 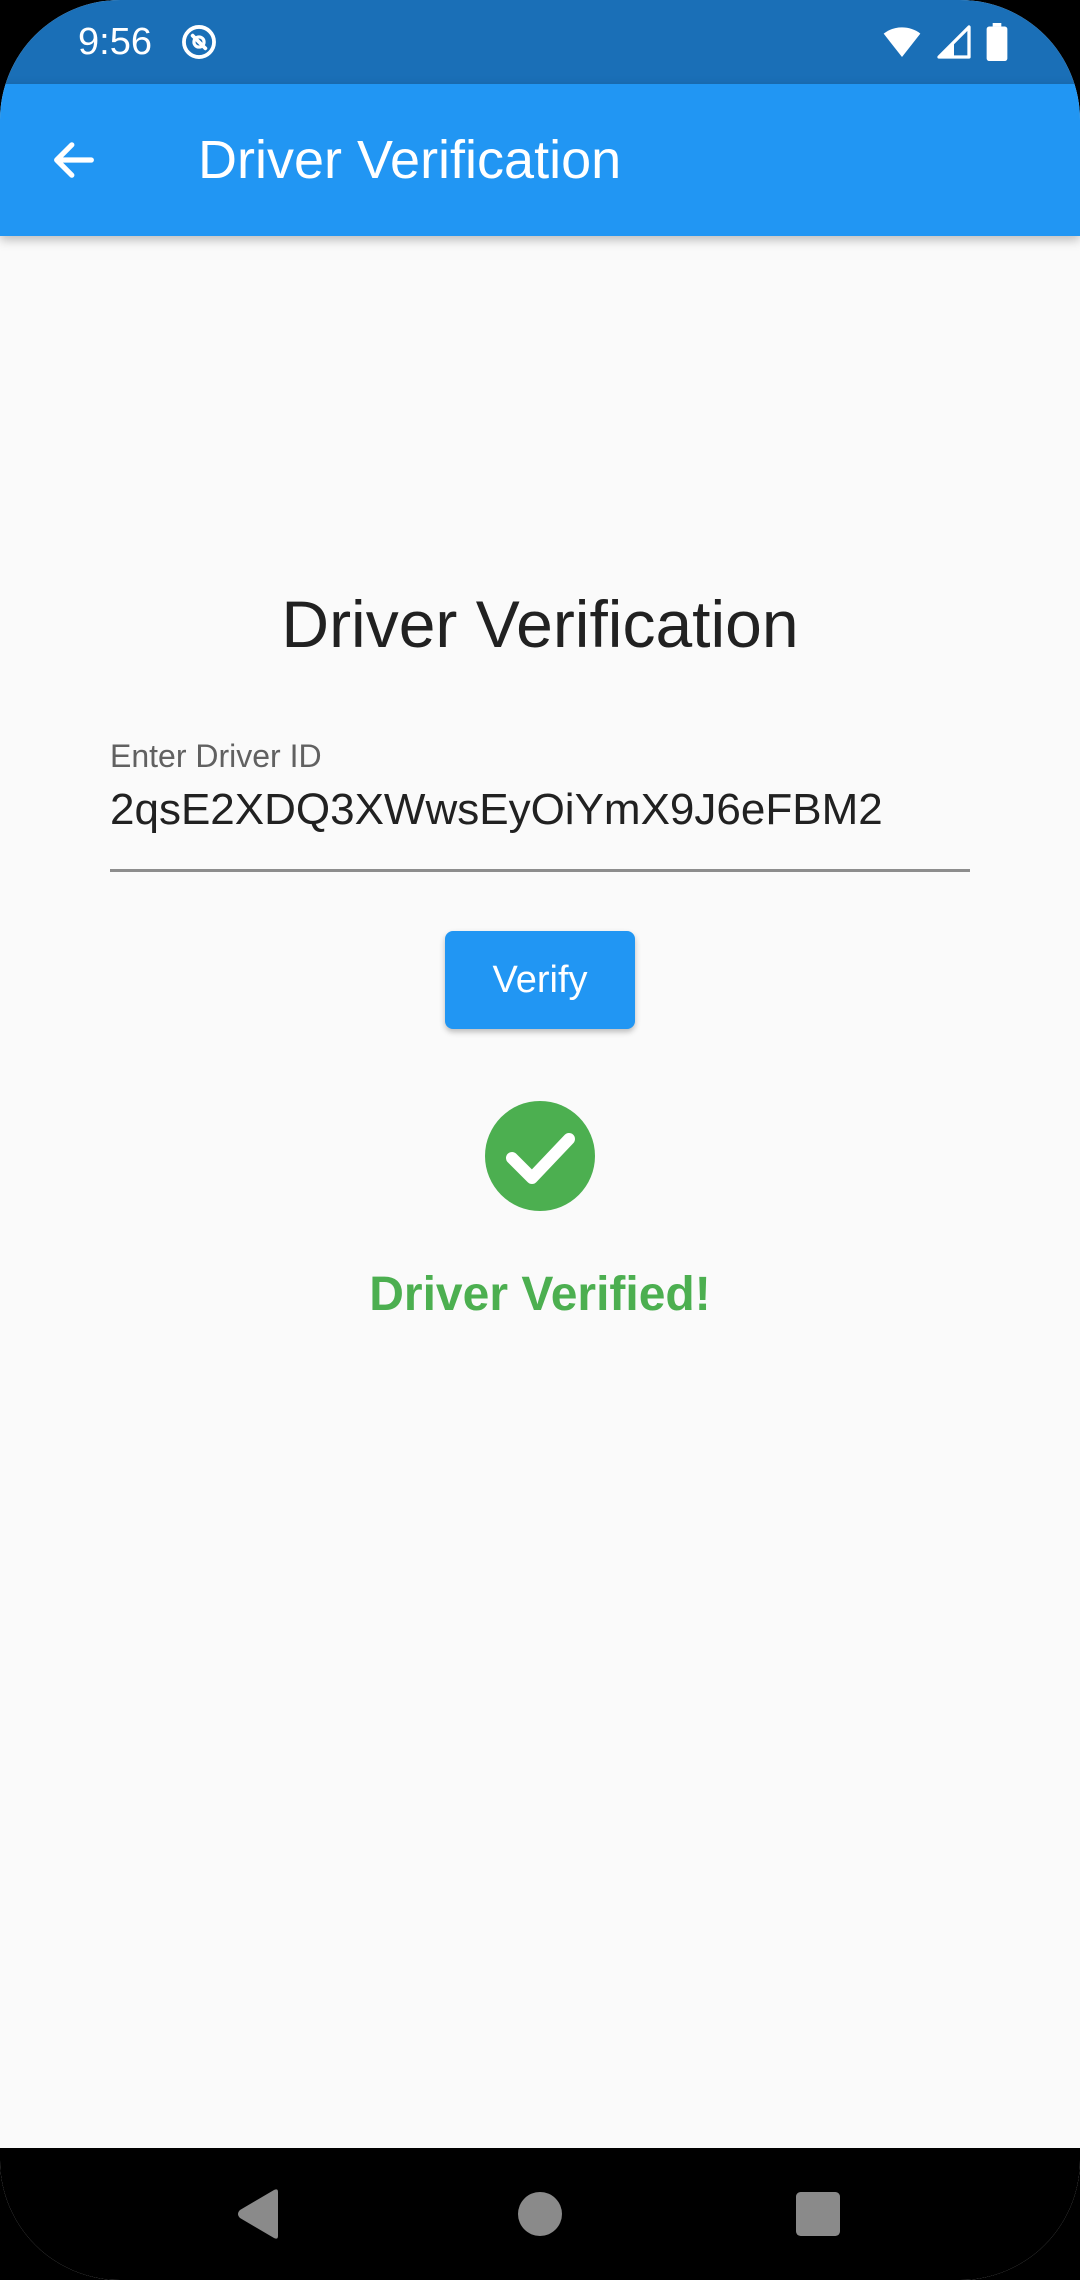 I want to click on status-bar: 9:56, so click(x=540, y=42).